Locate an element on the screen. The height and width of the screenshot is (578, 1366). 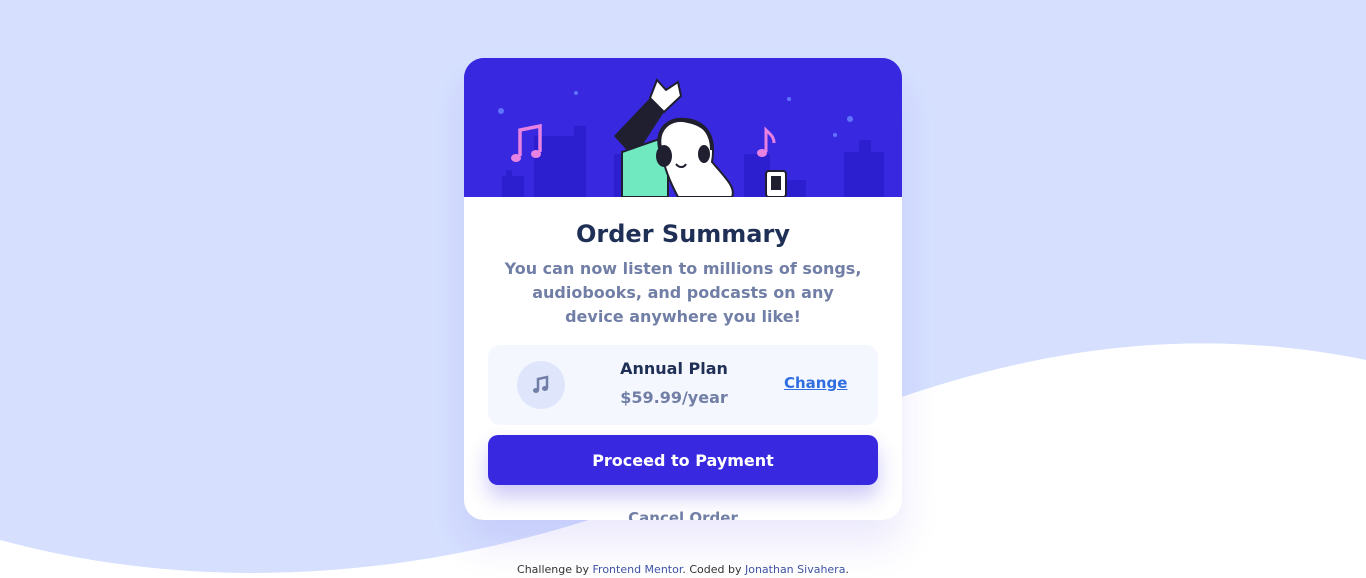
plan-name: Annual Plan is located at coordinates (674, 368).